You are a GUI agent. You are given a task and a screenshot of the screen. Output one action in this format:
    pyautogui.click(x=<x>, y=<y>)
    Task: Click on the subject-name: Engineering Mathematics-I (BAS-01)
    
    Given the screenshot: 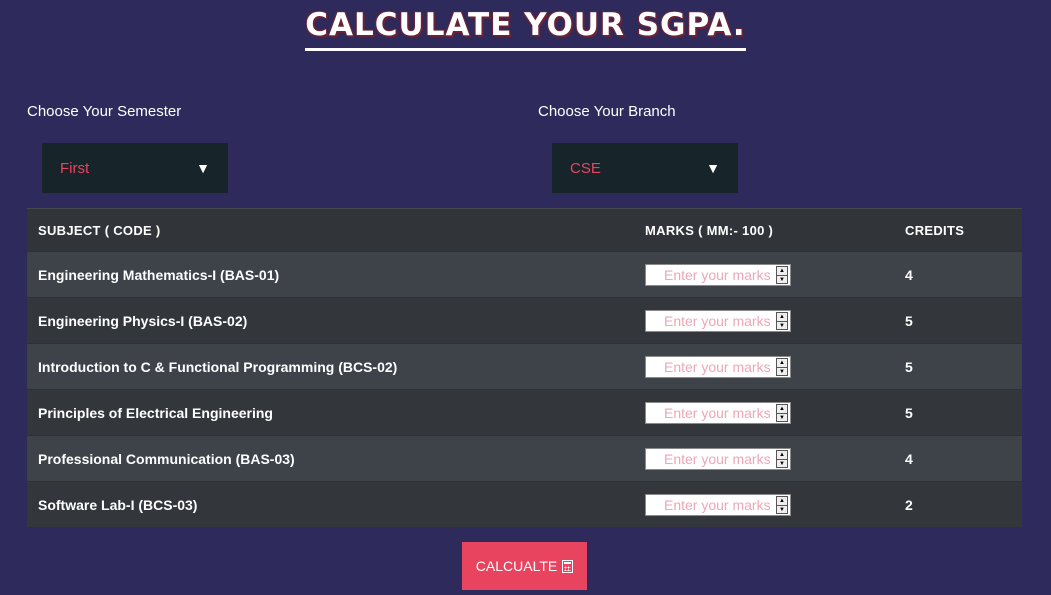 What is the action you would take?
    pyautogui.click(x=159, y=274)
    